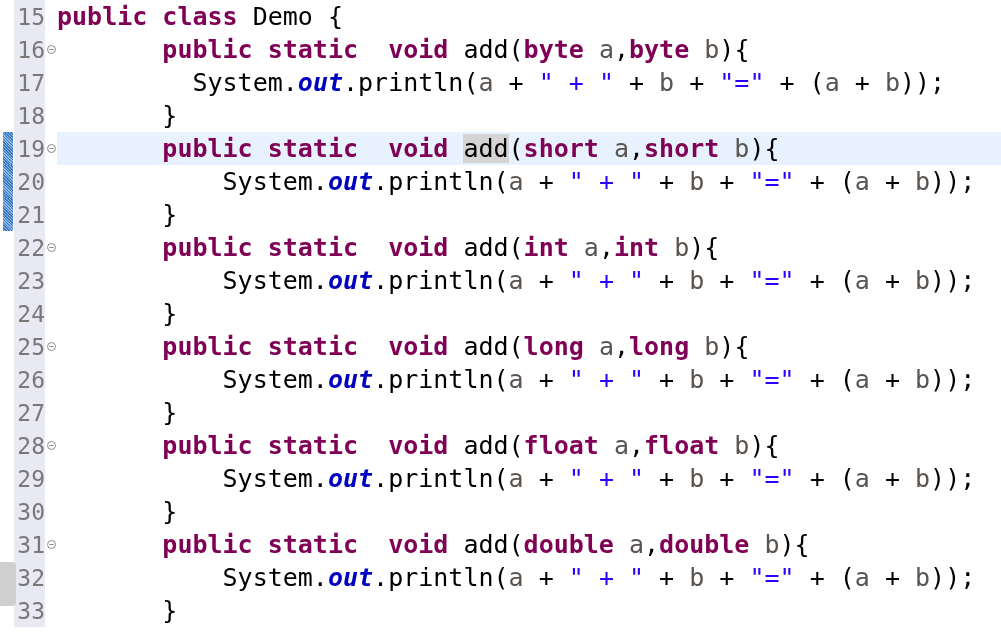 Image resolution: width=1001 pixels, height=634 pixels. What do you see at coordinates (29, 577) in the screenshot?
I see `line-number: 32` at bounding box center [29, 577].